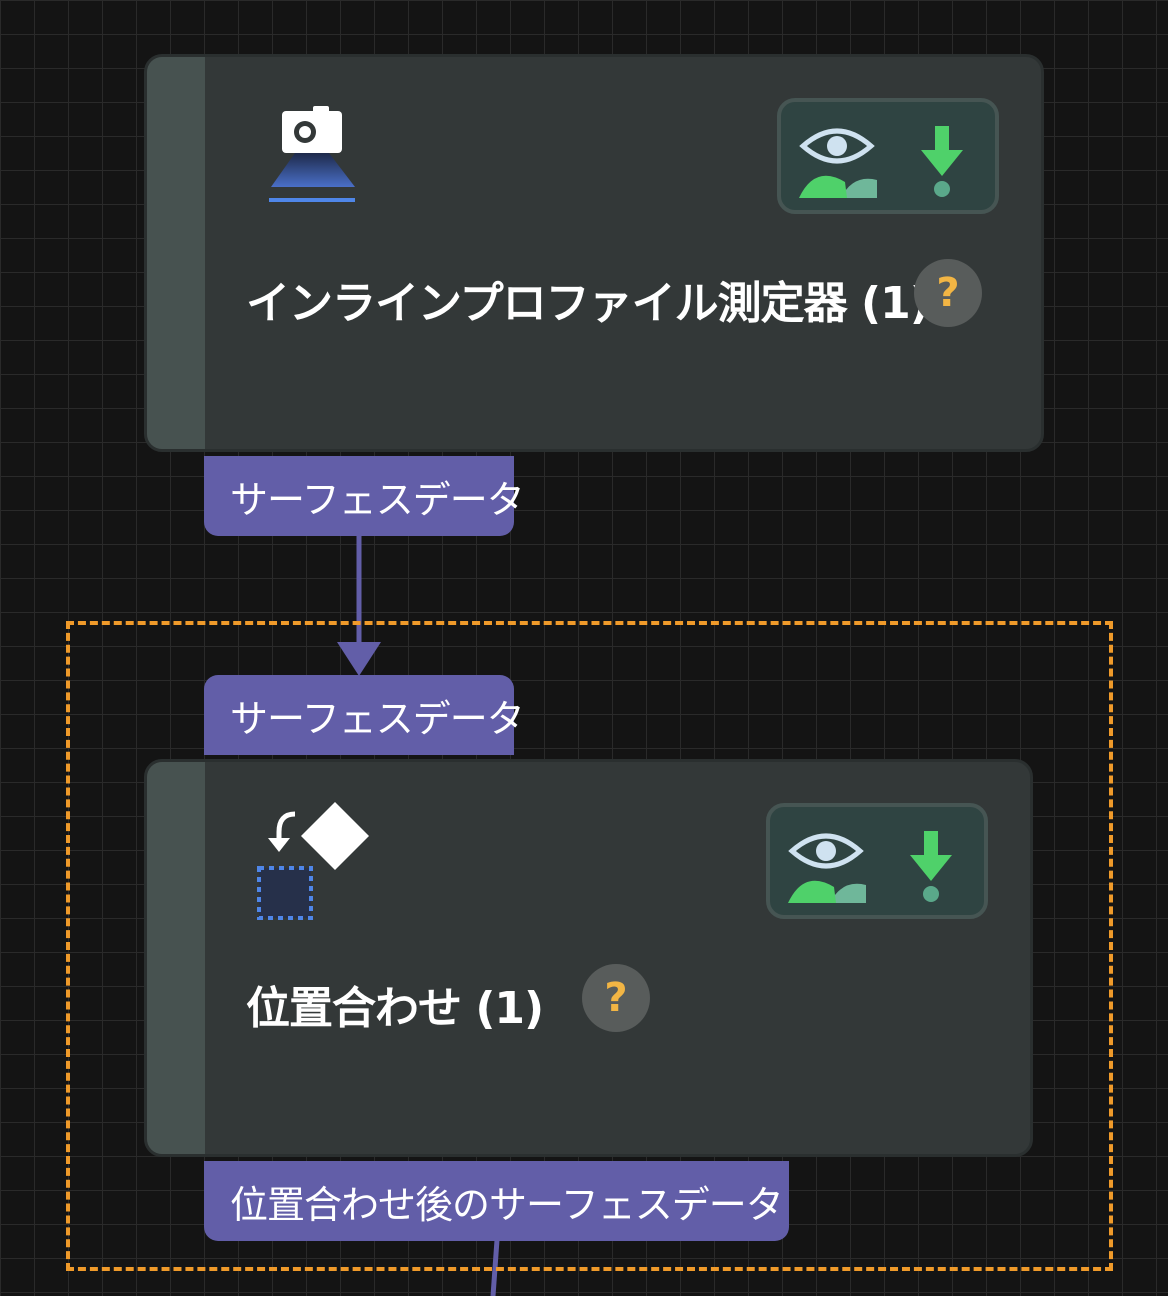  What do you see at coordinates (364, 496) in the screenshot?
I see `output-port-surface-data: サーフェスデータ` at bounding box center [364, 496].